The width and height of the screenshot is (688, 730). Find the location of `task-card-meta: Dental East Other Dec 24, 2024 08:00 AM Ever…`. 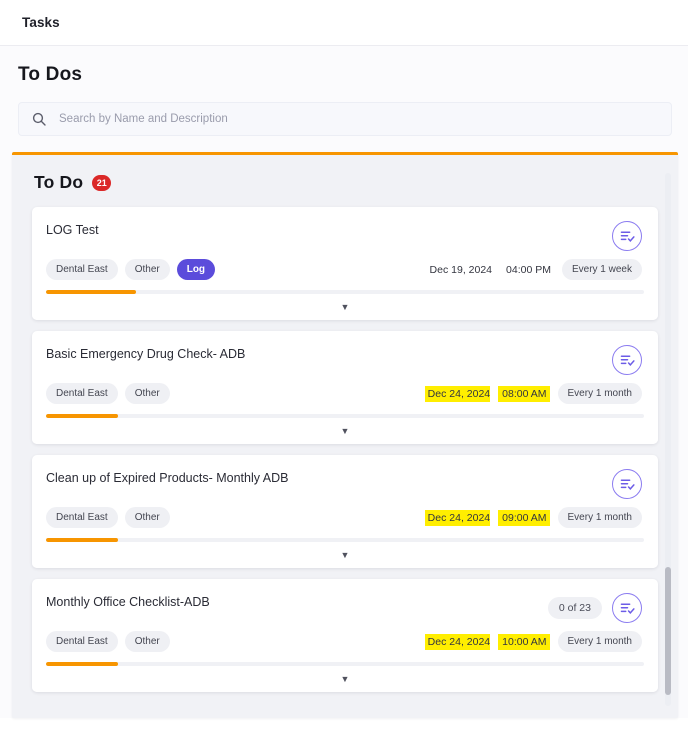

task-card-meta: Dental East Other Dec 24, 2024 08:00 AM Ever… is located at coordinates (345, 394).